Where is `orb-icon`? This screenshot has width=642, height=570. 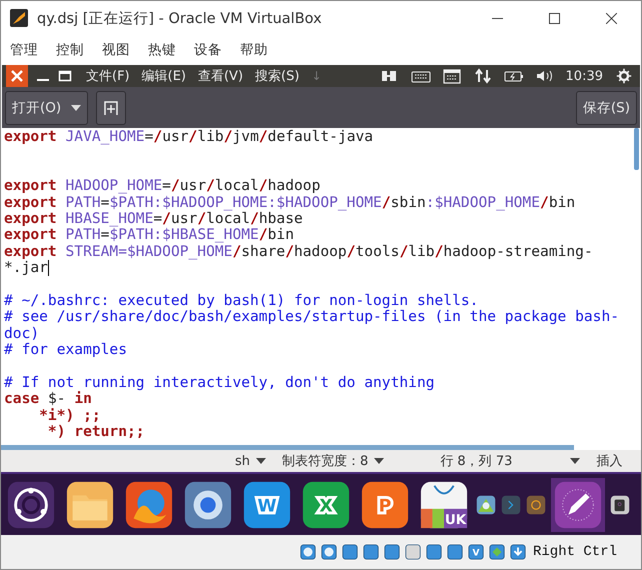
orb-icon is located at coordinates (208, 505).